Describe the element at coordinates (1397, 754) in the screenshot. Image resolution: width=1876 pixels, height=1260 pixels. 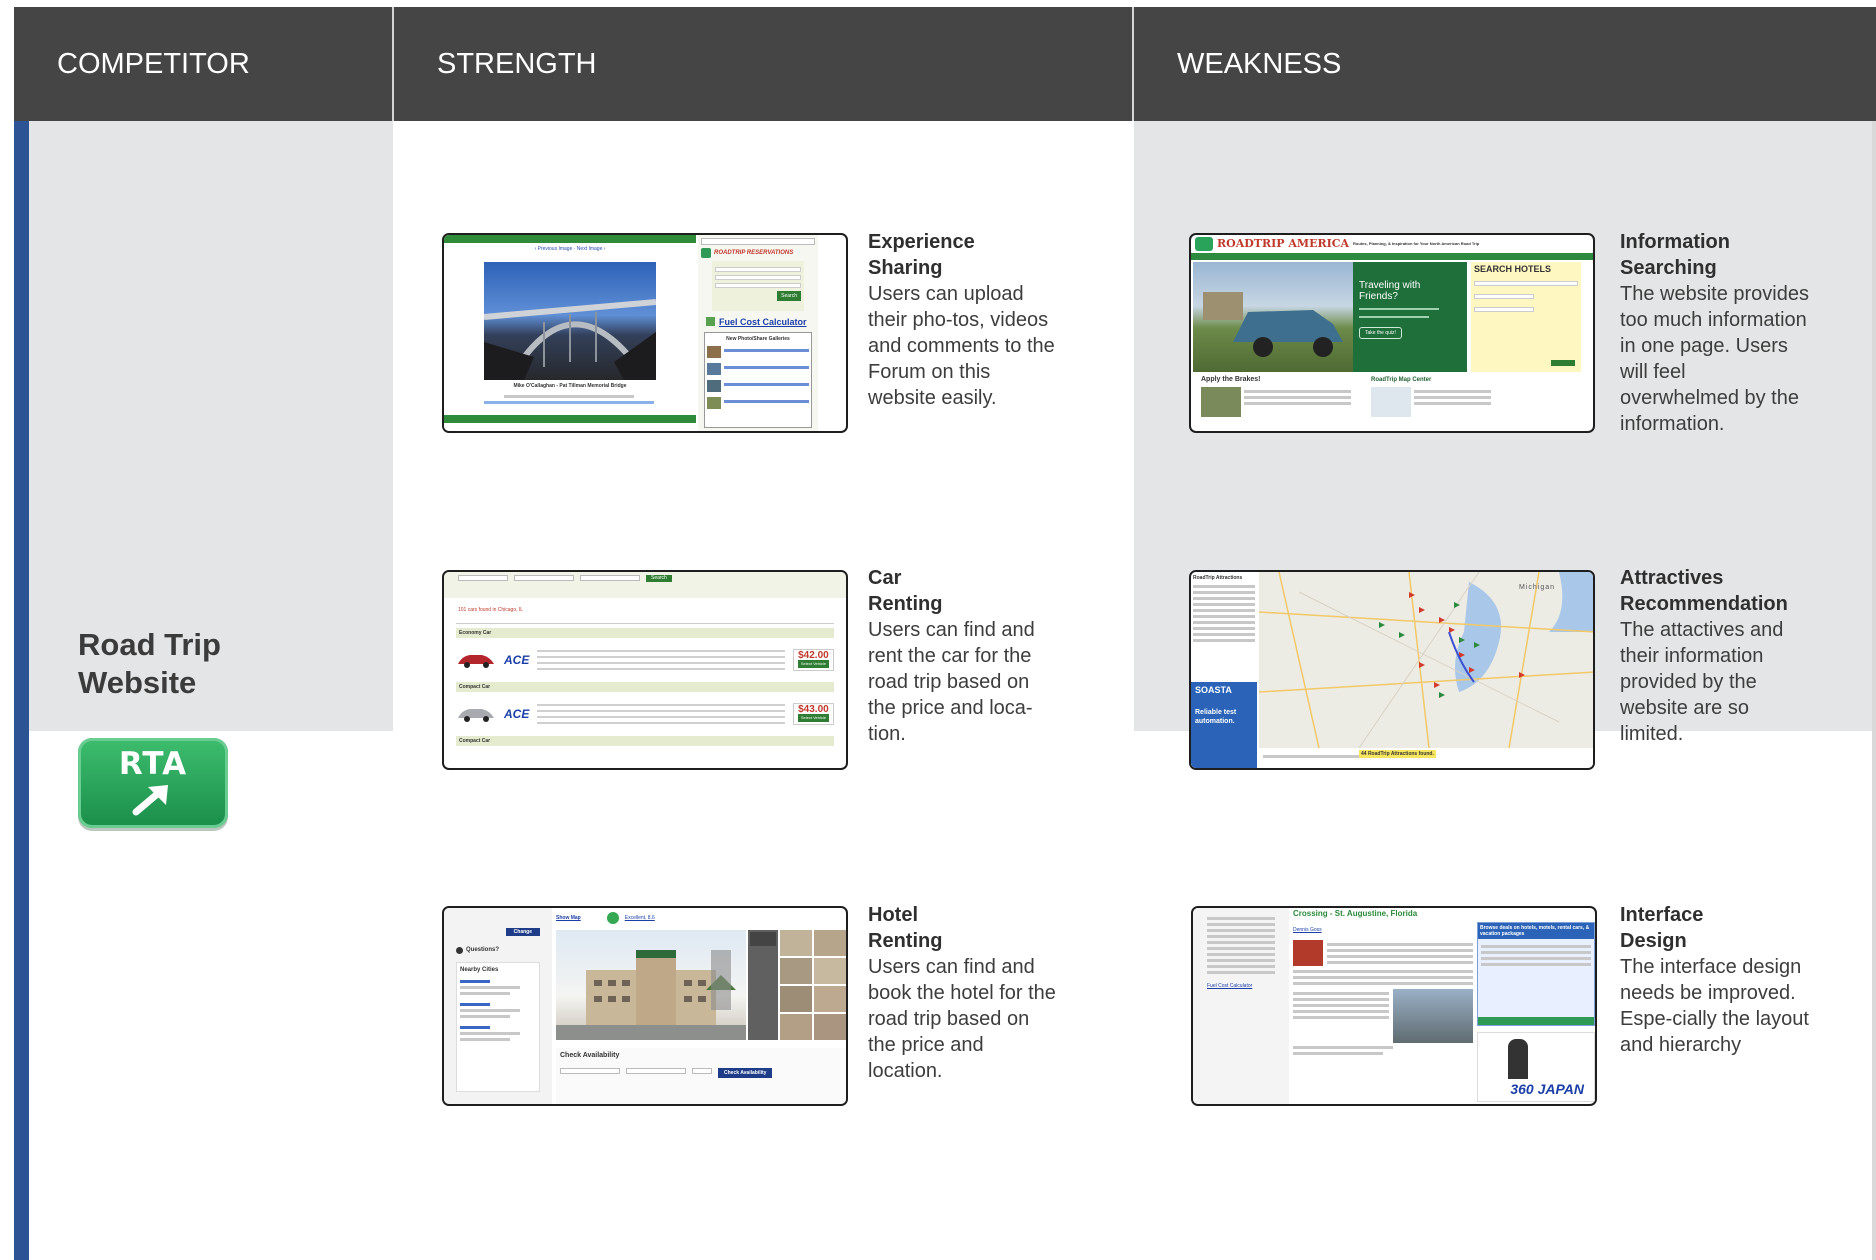
I see `attractions-count: 44 RoadTrip Attractions found.` at that location.